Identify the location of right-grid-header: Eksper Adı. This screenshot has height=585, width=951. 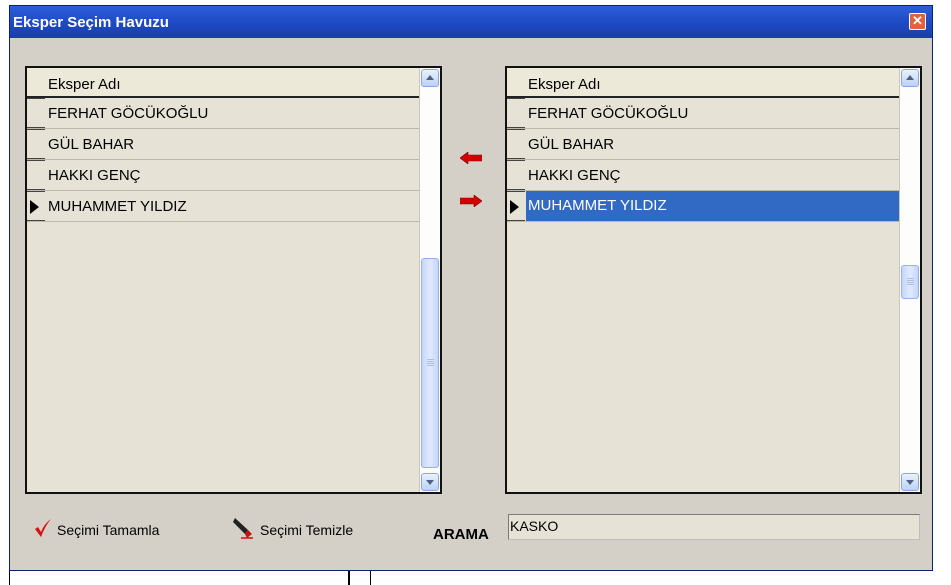
(703, 83).